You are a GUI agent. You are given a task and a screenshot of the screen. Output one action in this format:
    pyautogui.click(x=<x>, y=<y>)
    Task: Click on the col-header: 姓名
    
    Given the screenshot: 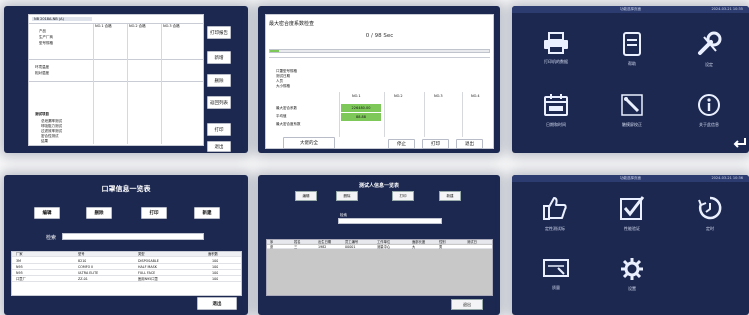 What is the action you would take?
    pyautogui.click(x=297, y=242)
    